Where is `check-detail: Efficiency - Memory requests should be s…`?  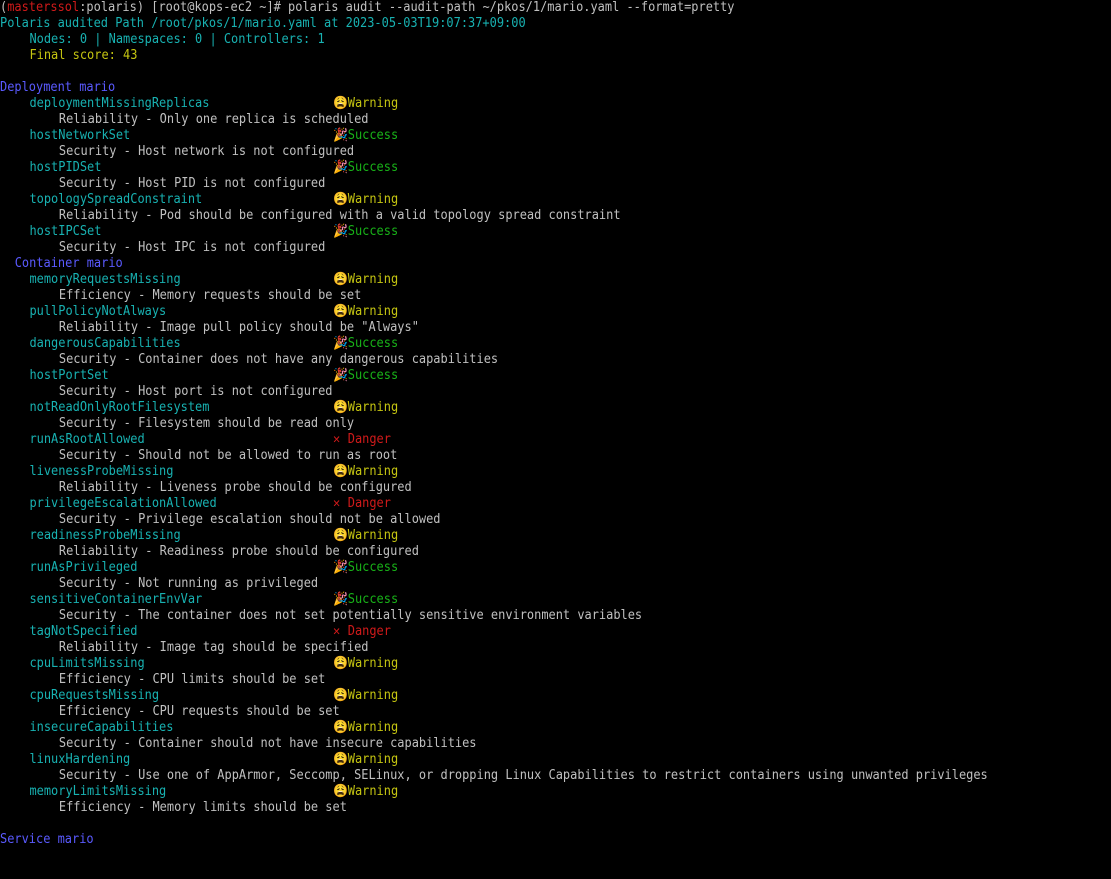 check-detail: Efficiency - Memory requests should be s… is located at coordinates (210, 295).